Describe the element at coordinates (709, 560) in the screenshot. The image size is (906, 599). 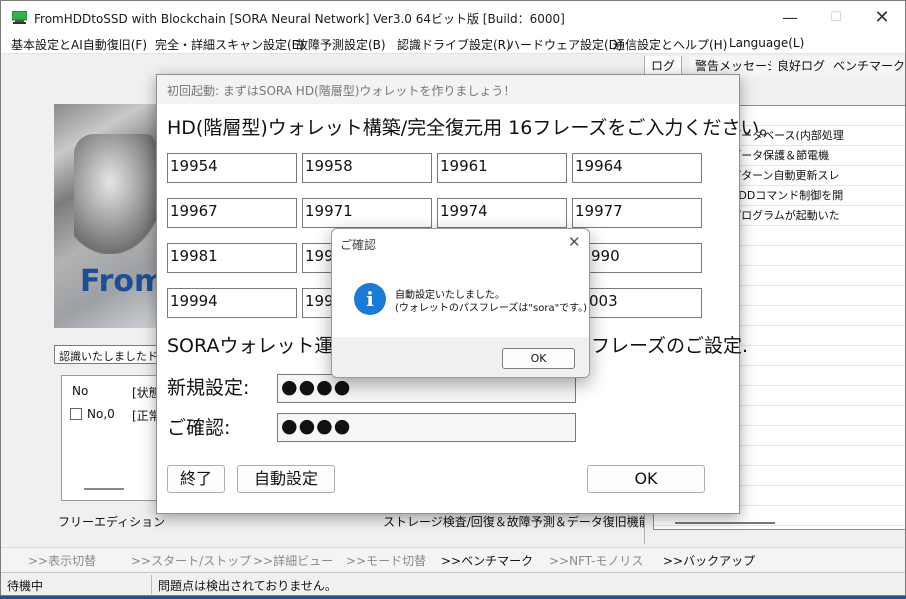
I see `backup-button: >>バックアップ` at that location.